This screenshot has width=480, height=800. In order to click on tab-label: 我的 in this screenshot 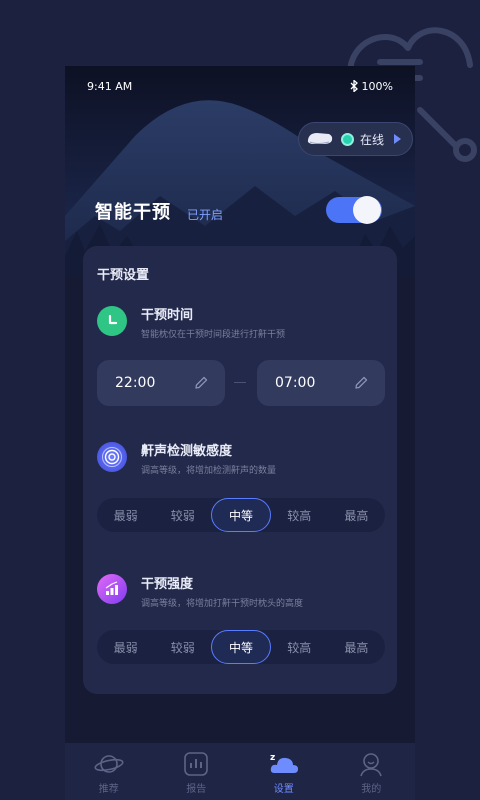, I will do `click(371, 789)`.